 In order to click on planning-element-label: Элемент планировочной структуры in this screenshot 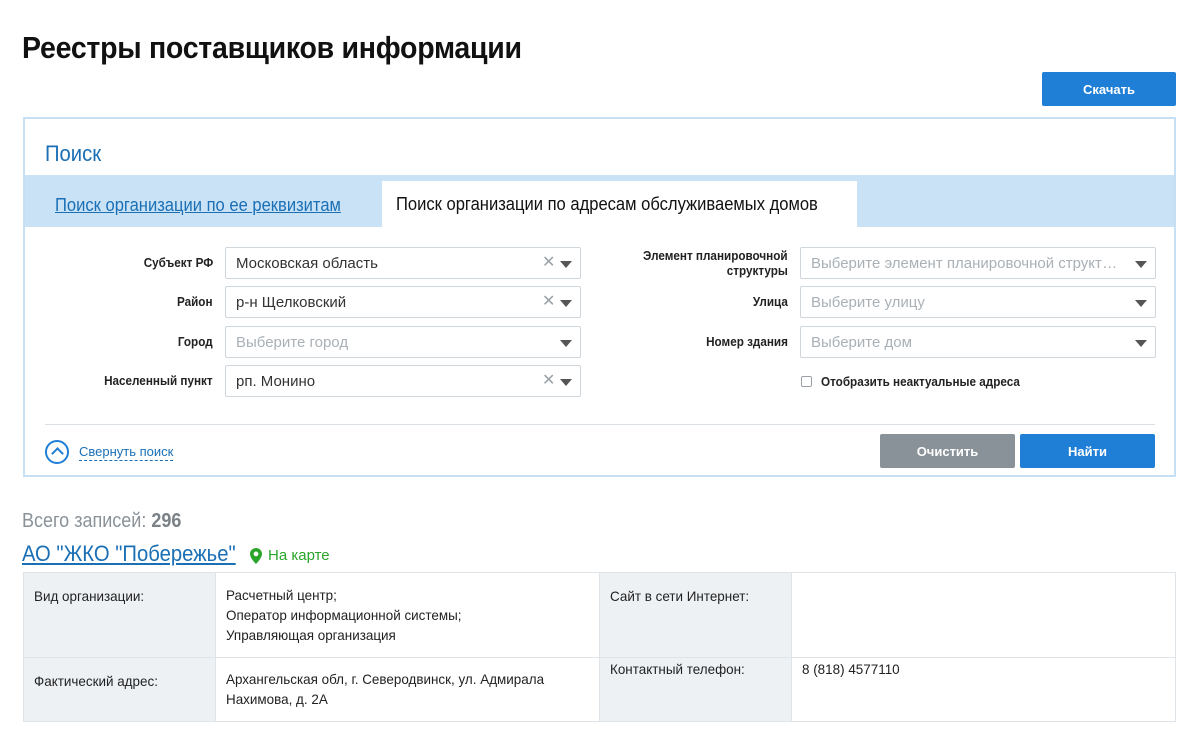, I will do `click(715, 263)`.